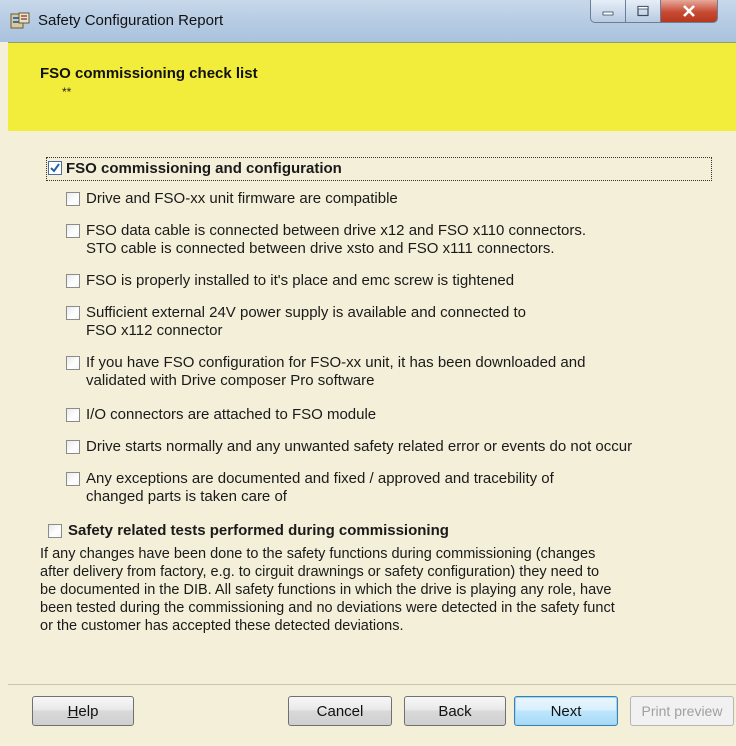  I want to click on item-checkbox-power-supply, so click(73, 313).